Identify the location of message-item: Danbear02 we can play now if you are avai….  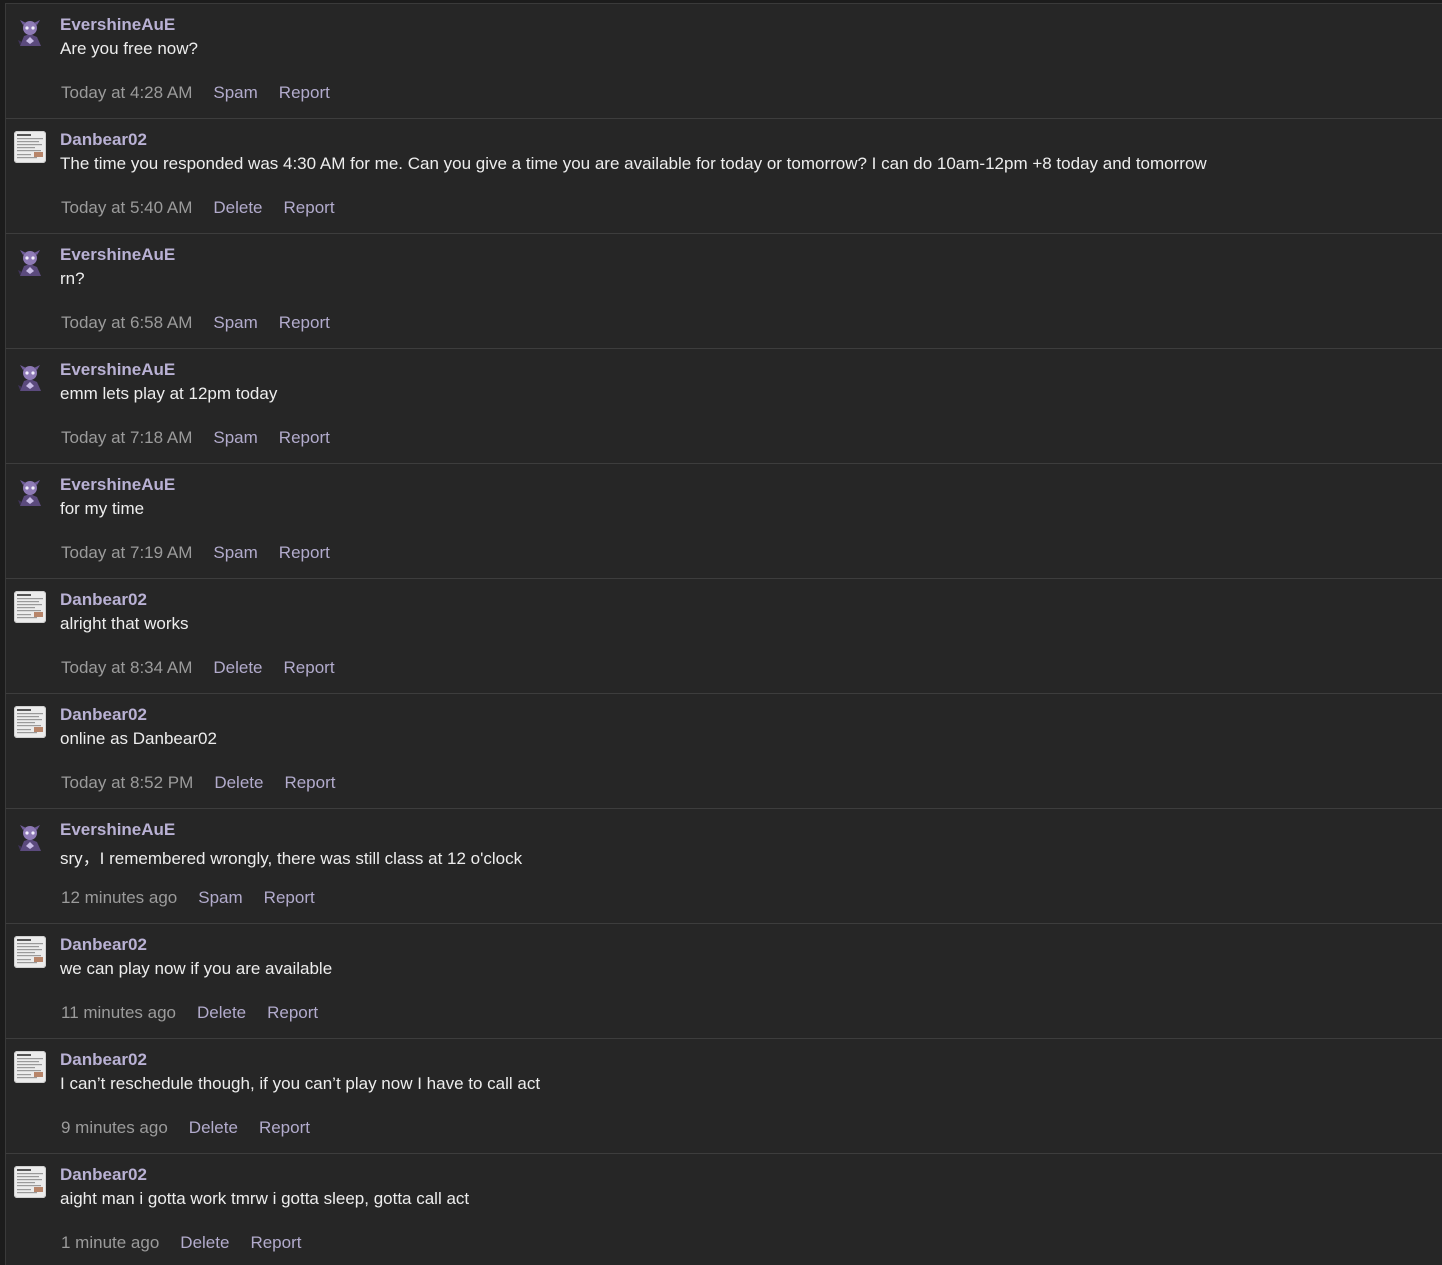
(724, 981).